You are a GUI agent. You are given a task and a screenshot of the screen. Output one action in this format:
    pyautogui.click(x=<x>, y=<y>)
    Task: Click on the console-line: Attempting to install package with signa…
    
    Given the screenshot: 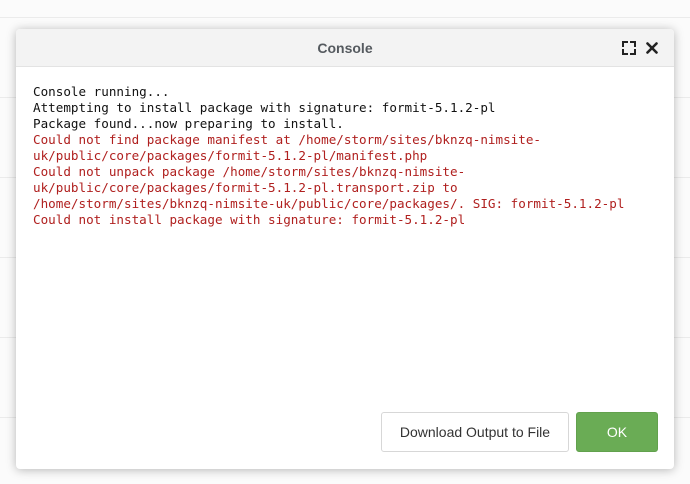 What is the action you would take?
    pyautogui.click(x=264, y=107)
    